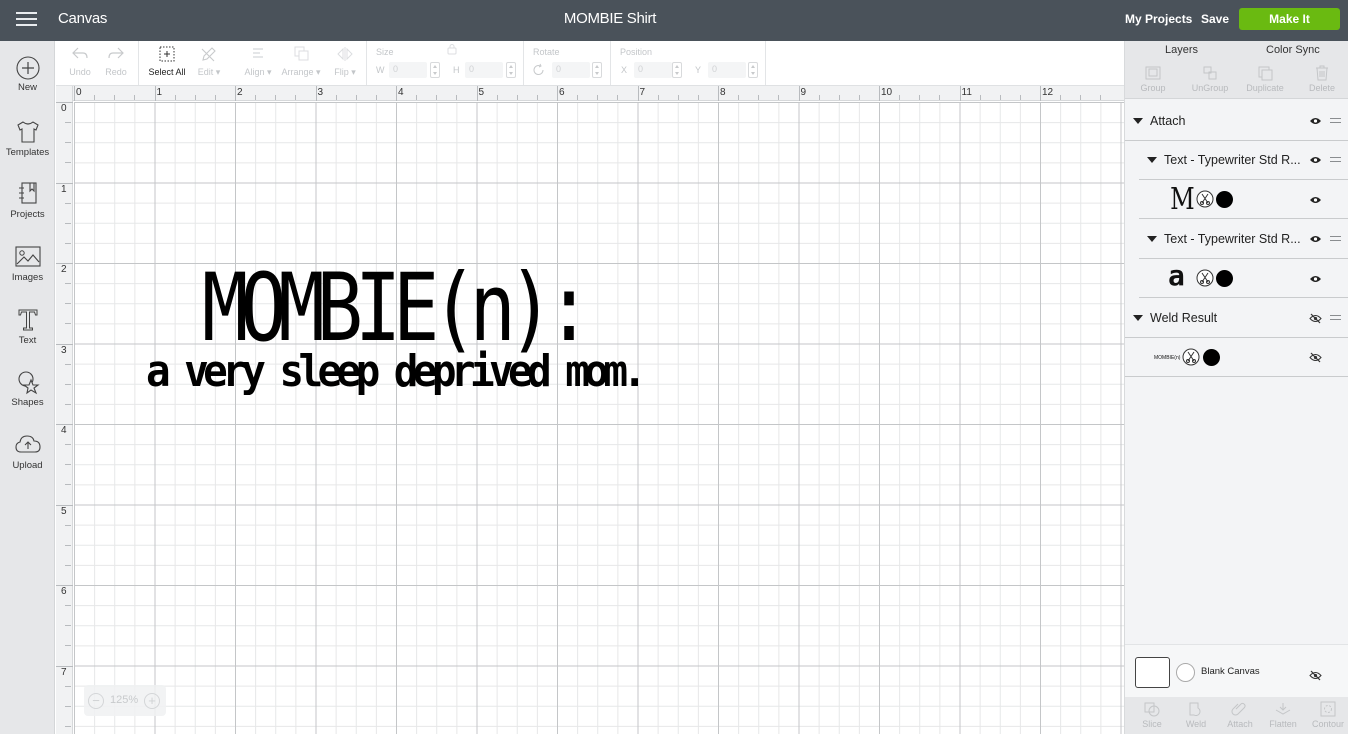 The height and width of the screenshot is (734, 1348). I want to click on align-dropdown: Align ▾, so click(258, 61).